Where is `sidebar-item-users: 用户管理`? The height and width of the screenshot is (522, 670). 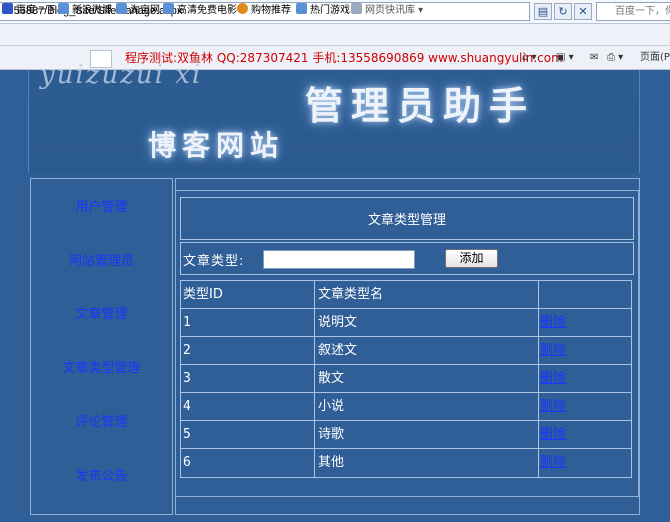 sidebar-item-users: 用户管理 is located at coordinates (101, 208).